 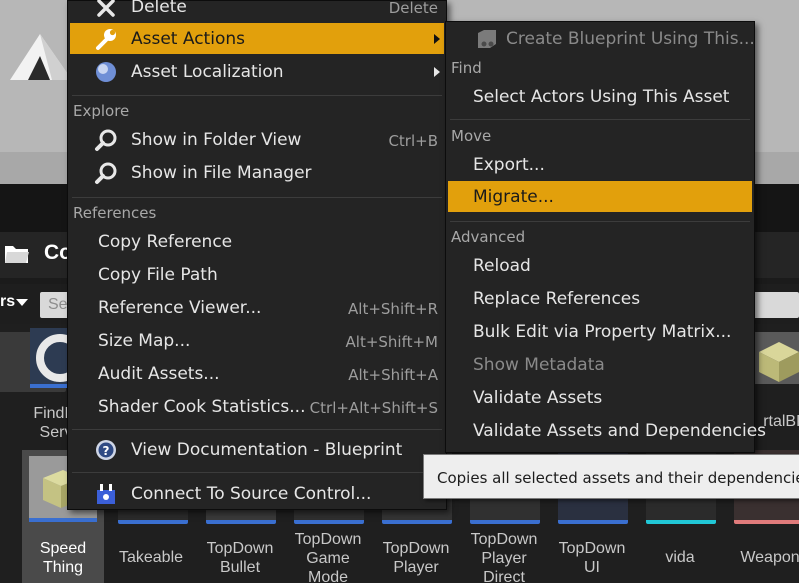 I want to click on menu-item-shortcut: Ctrl+B, so click(x=413, y=141).